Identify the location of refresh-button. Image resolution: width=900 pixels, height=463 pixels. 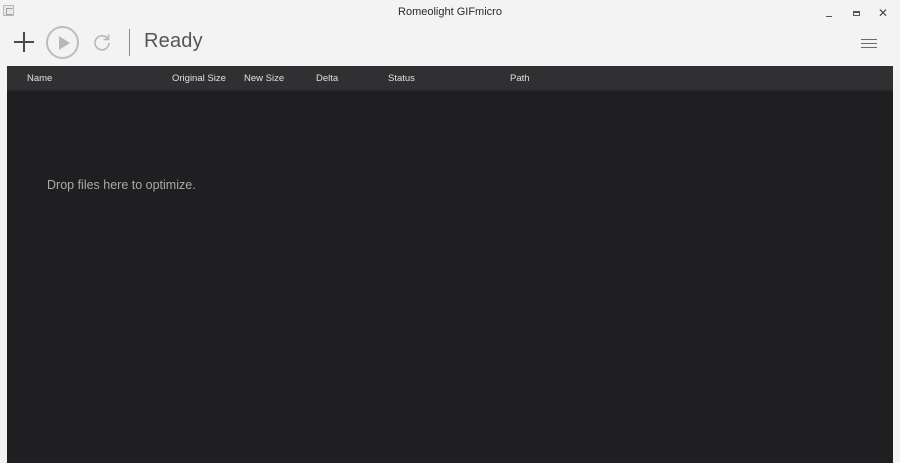
(102, 42).